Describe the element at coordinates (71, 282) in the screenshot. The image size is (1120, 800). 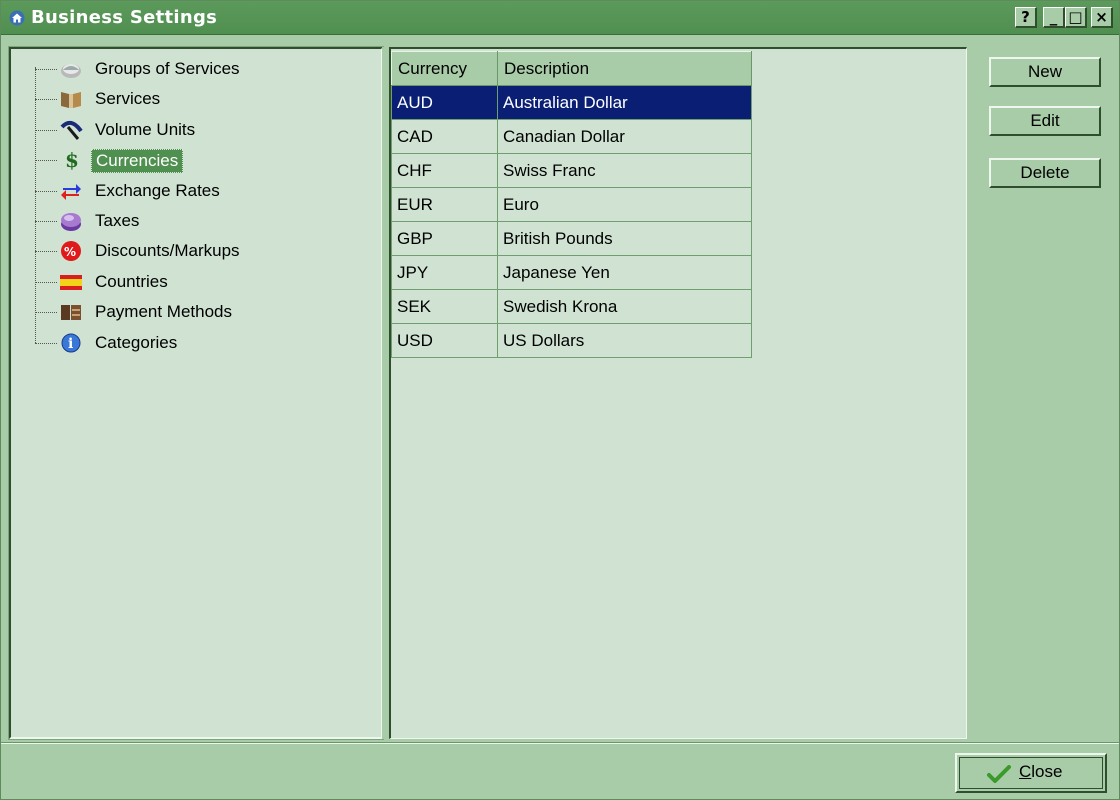
I see `flag-icon` at that location.